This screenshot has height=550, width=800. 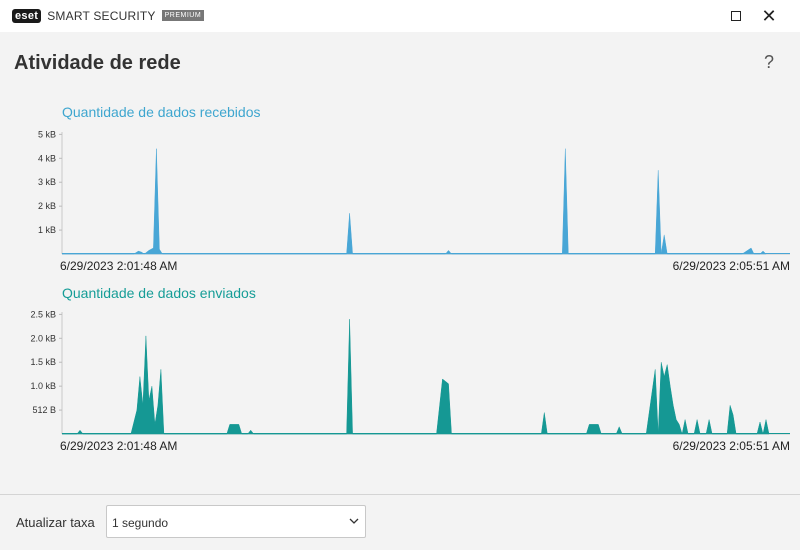 I want to click on sent-y-tick-label: 1.5 kB, so click(x=43, y=362).